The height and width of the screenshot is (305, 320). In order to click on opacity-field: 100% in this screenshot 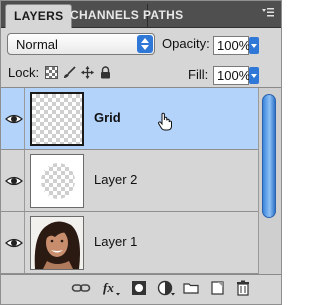, I will do `click(231, 45)`.